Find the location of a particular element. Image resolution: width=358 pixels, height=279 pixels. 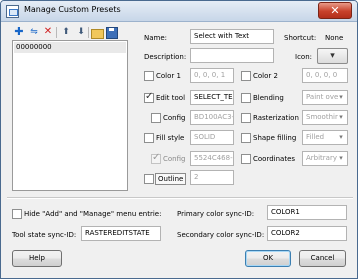

rasterization-dropdown: Smoothir is located at coordinates (325, 117).